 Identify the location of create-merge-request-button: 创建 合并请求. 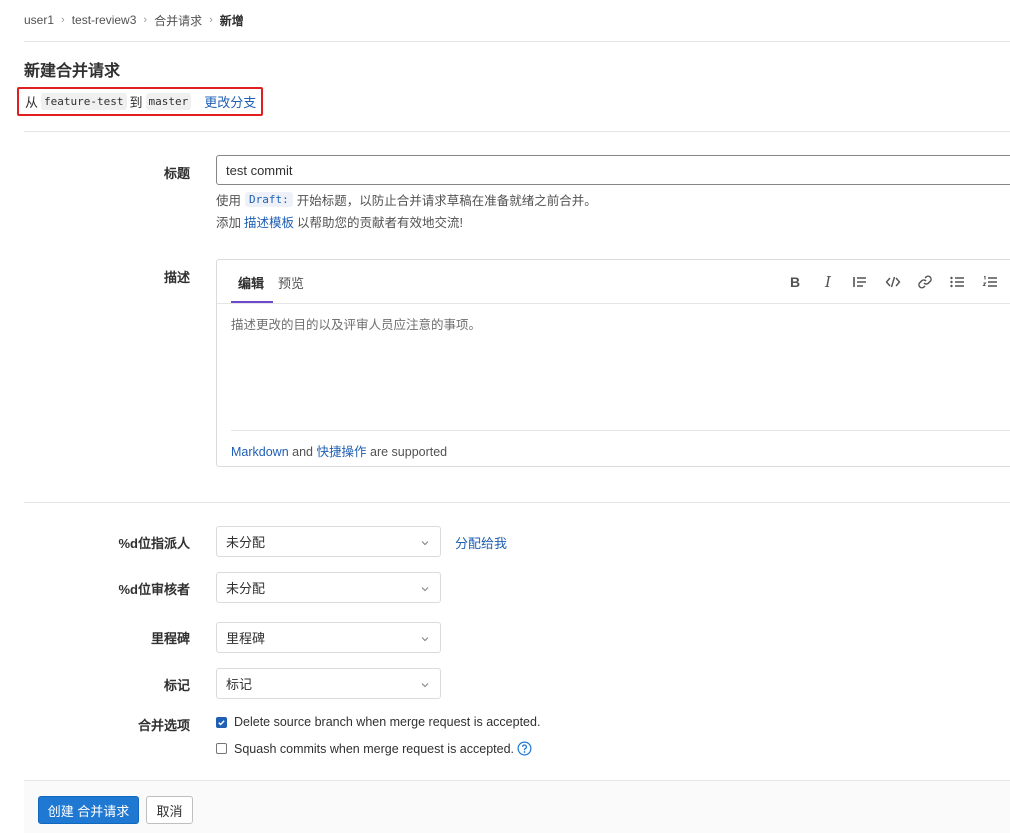
(88, 810).